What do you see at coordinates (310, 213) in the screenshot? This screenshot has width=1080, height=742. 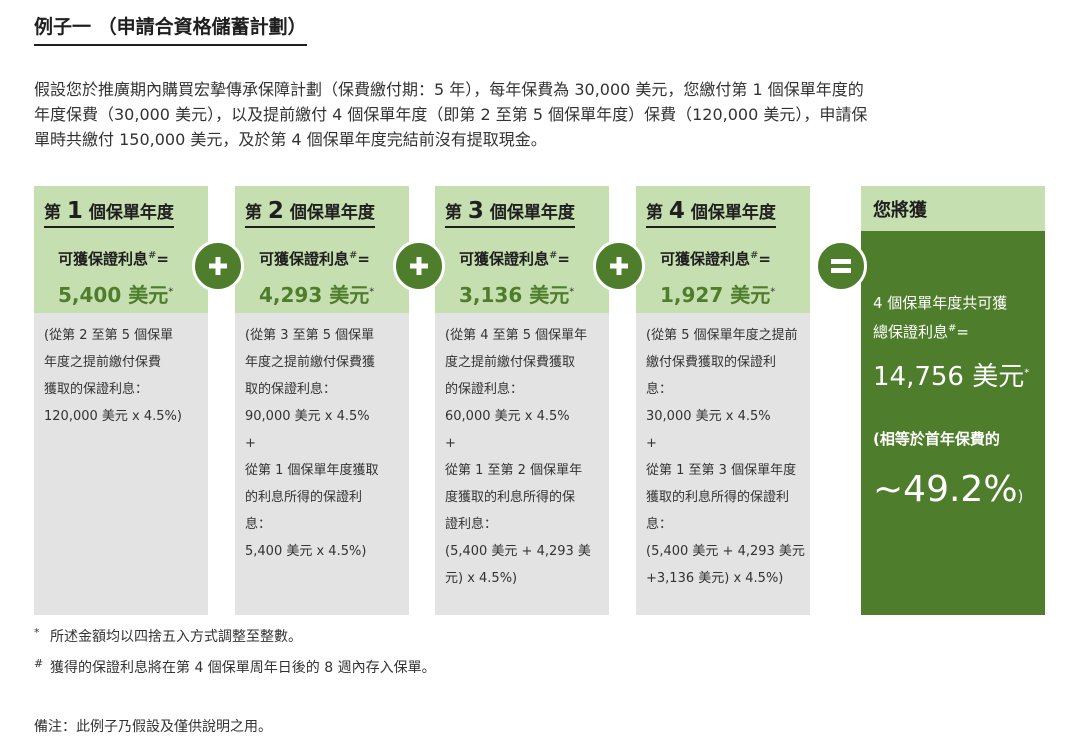 I see `policy-year-heading: 第 2 個保單年度` at bounding box center [310, 213].